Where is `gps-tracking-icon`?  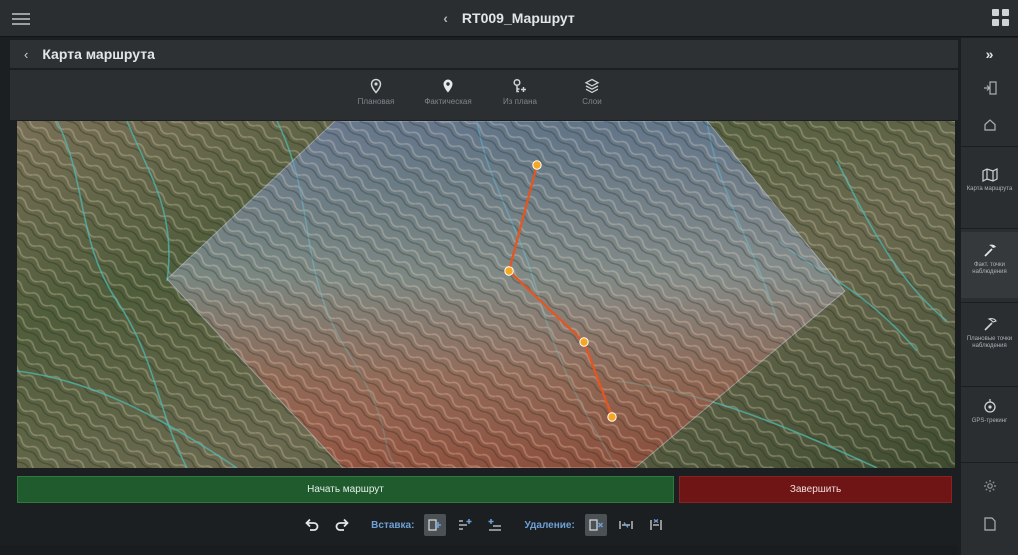 gps-tracking-icon is located at coordinates (989, 406).